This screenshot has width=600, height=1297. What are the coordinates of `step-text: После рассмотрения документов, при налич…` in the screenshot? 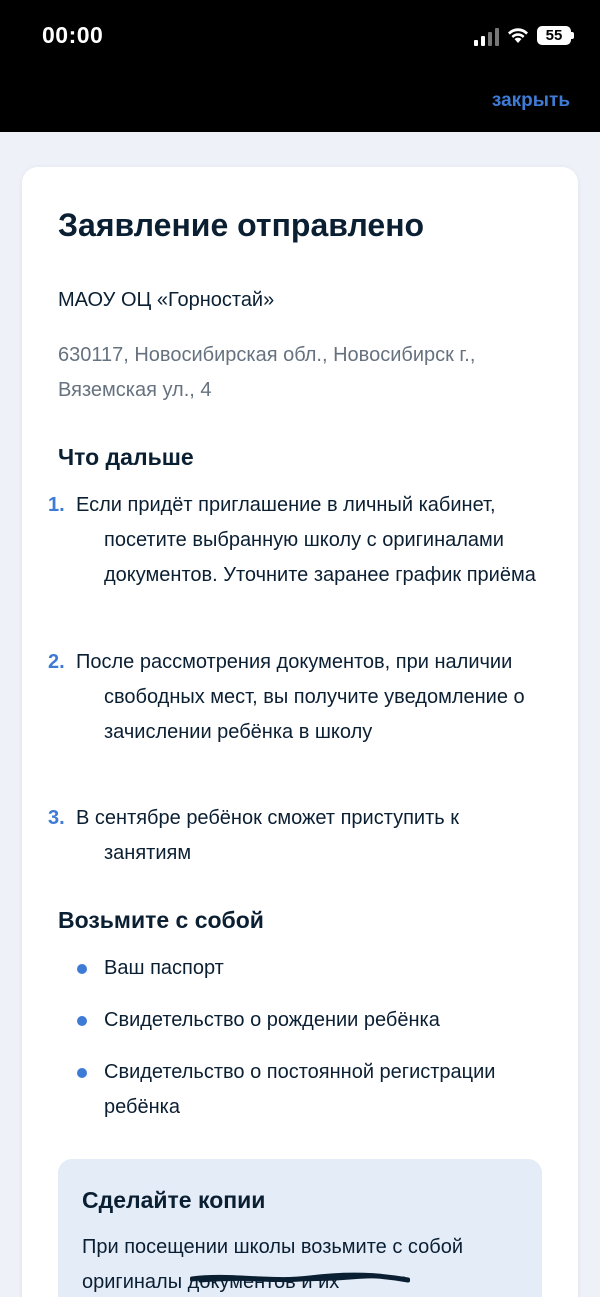 It's located at (300, 697).